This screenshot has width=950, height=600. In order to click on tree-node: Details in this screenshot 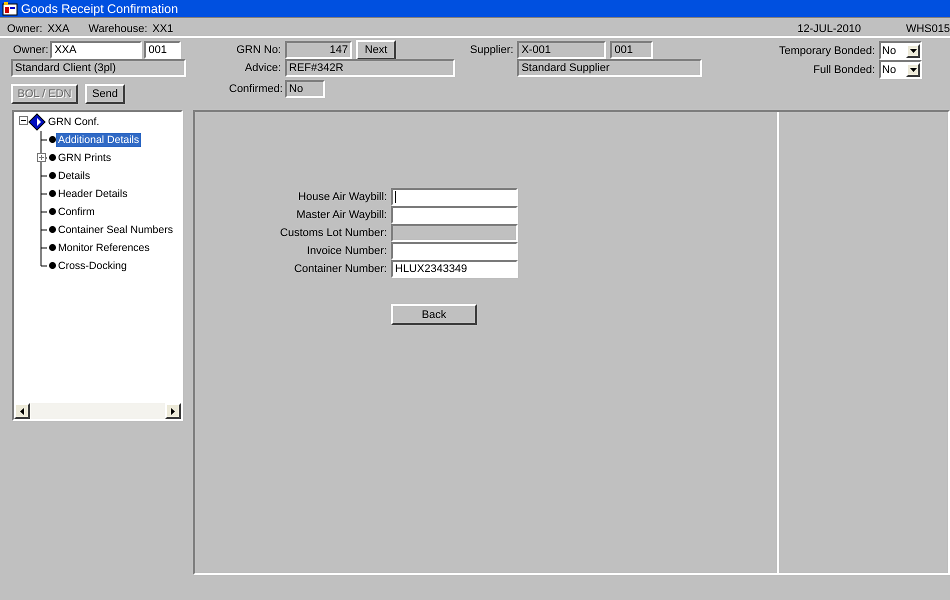, I will do `click(74, 176)`.